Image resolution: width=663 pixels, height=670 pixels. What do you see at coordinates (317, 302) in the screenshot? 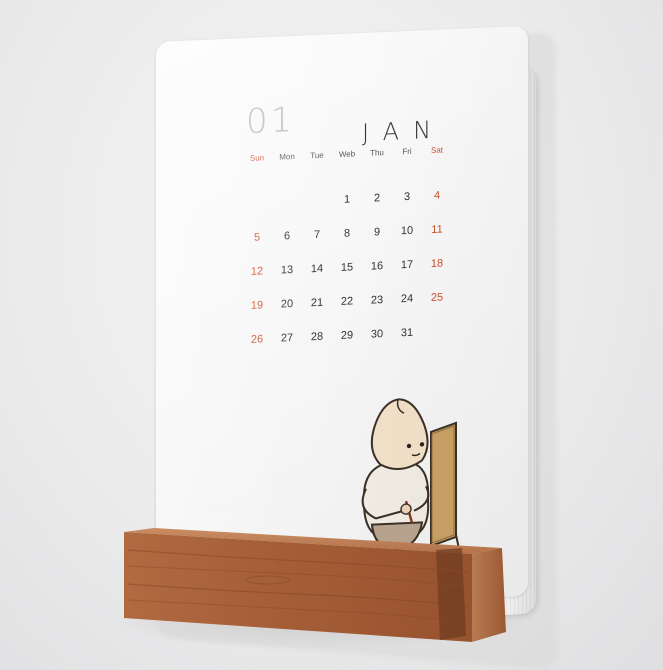
I see `calendar-day: 21` at bounding box center [317, 302].